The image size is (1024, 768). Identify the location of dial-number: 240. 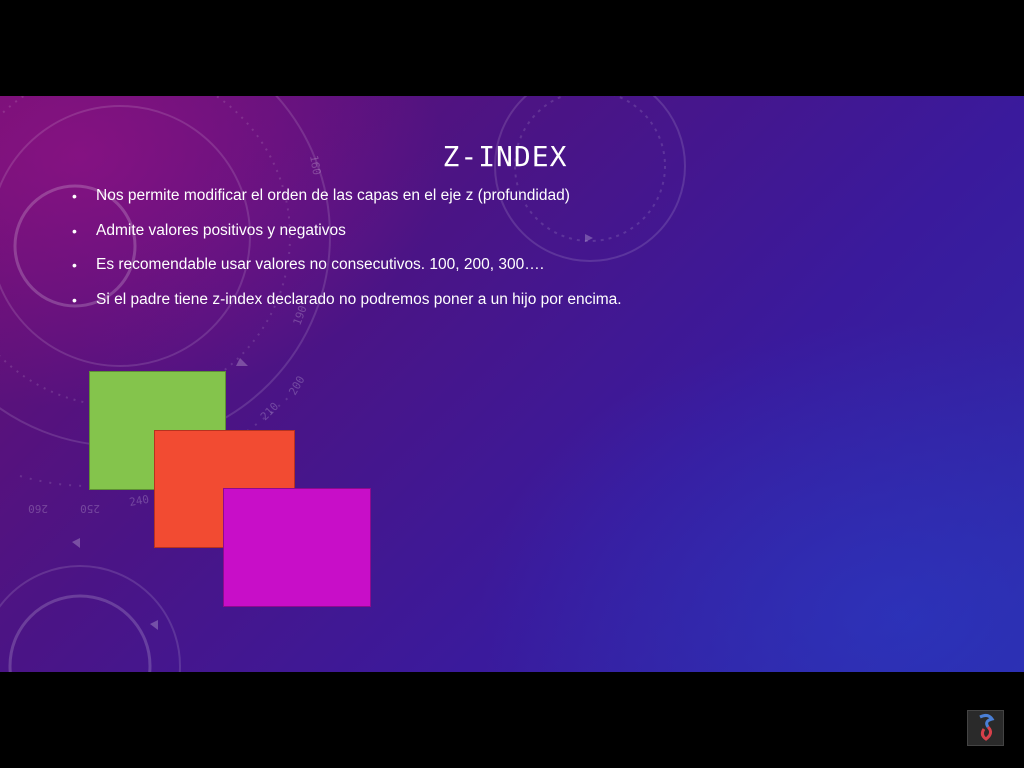
(139, 501).